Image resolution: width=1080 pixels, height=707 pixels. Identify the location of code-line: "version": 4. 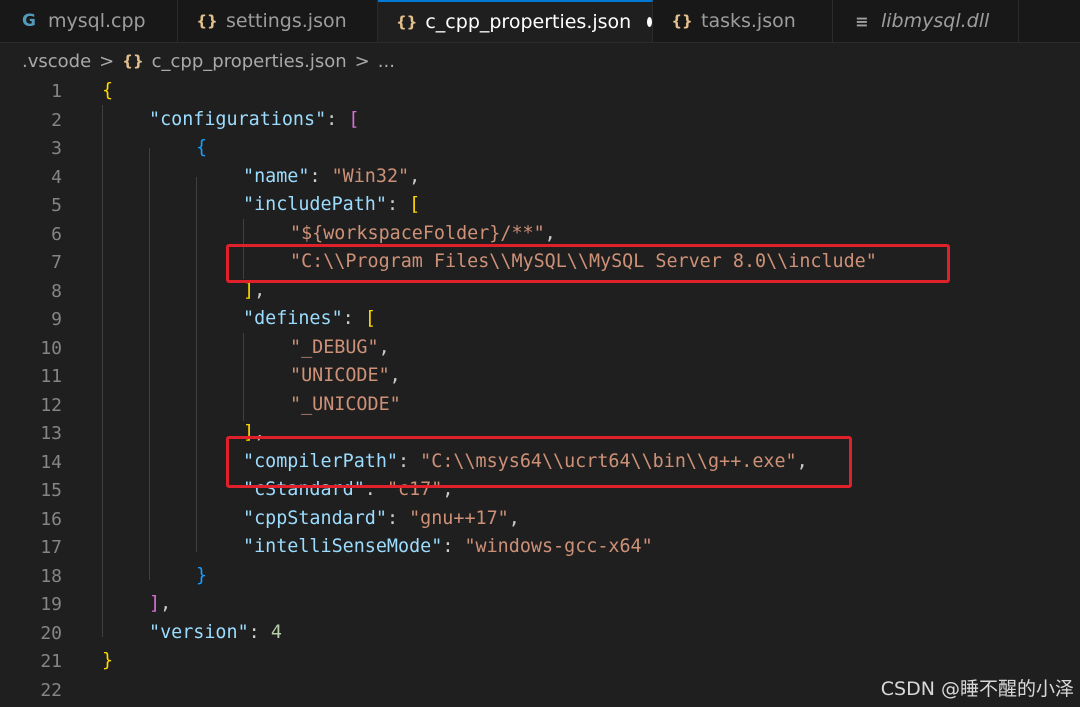
(215, 632).